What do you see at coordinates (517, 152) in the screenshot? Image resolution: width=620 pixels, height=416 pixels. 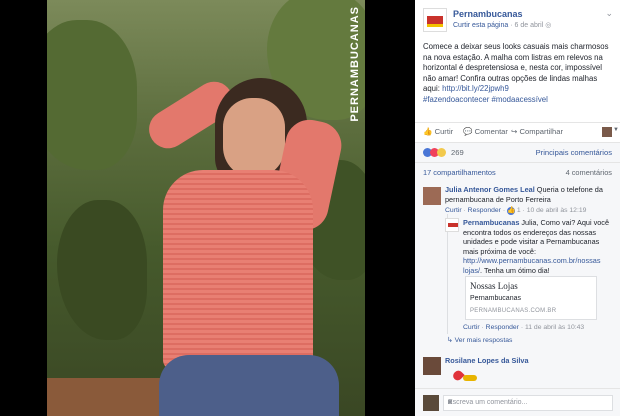 I see `reactions-bar: 269 Principais comentários` at bounding box center [517, 152].